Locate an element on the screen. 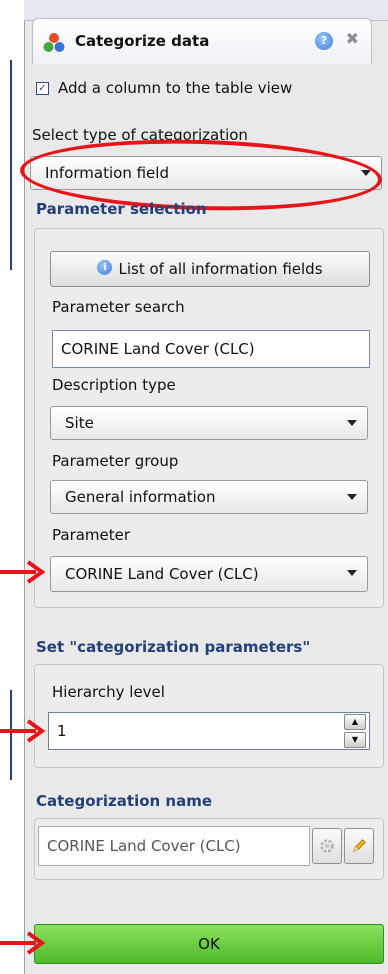  gear-icon is located at coordinates (327, 846).